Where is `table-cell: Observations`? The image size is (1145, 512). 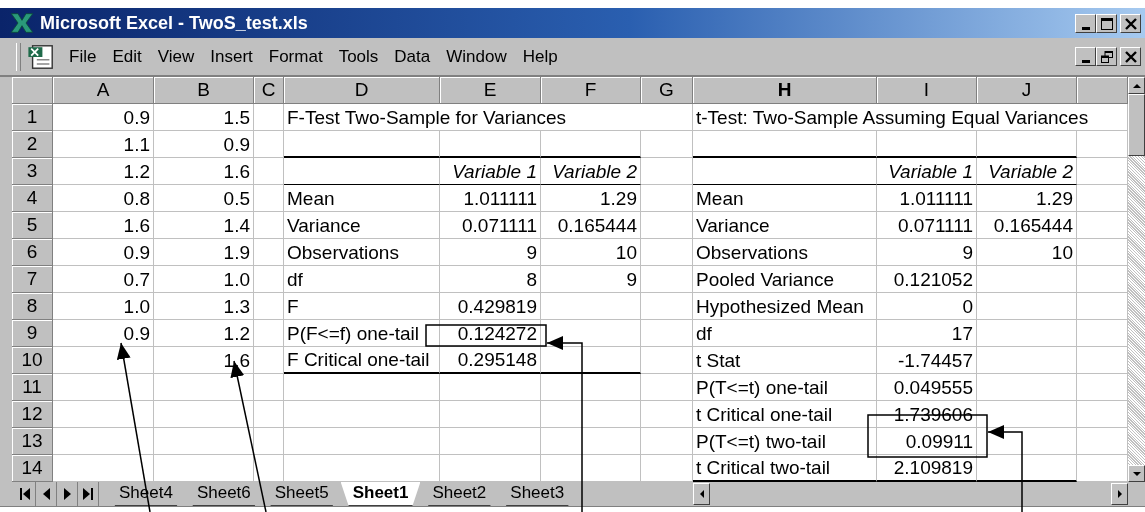
table-cell: Observations is located at coordinates (362, 252).